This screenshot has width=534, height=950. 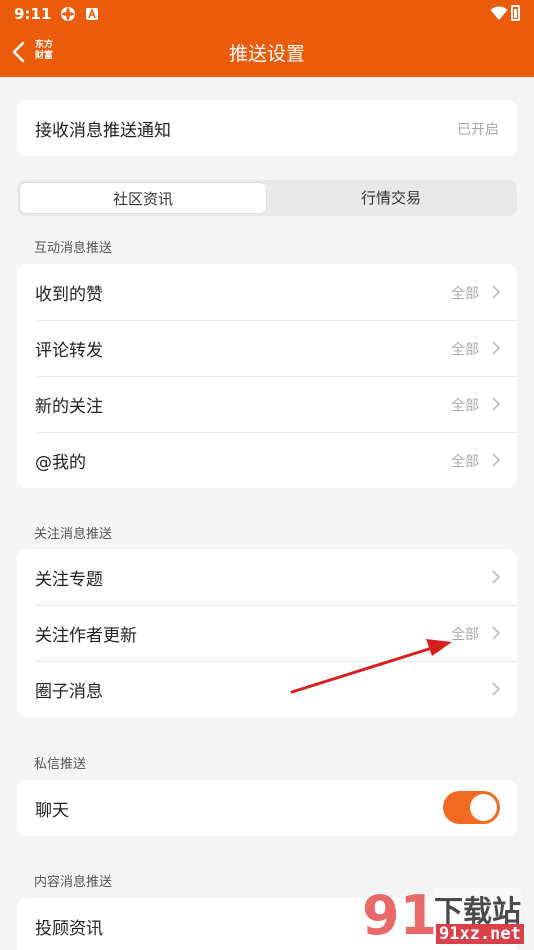 I want to click on page-title: 推送设置, so click(x=266, y=54).